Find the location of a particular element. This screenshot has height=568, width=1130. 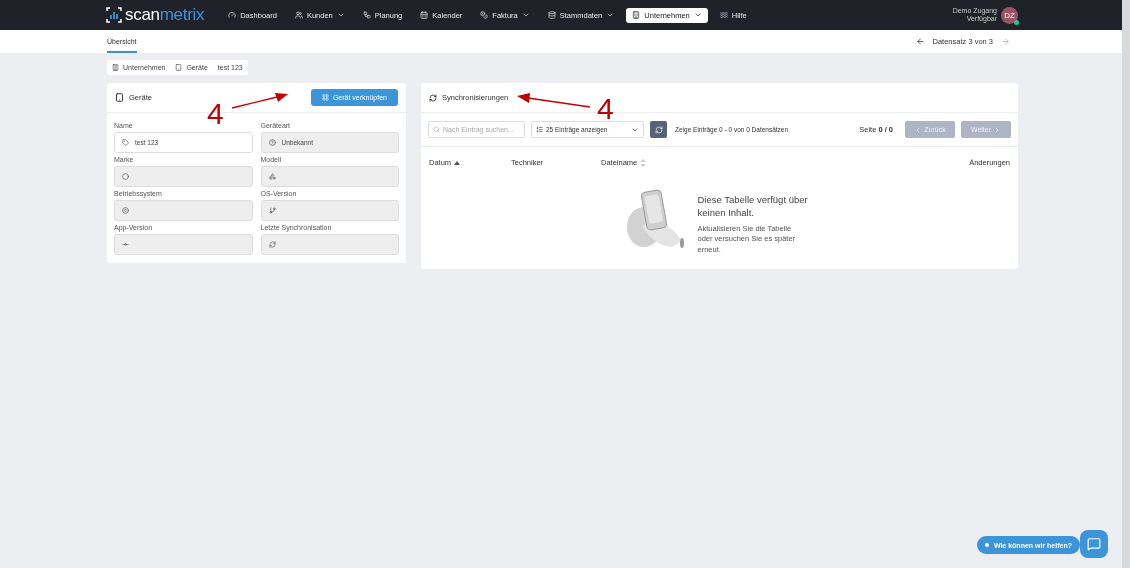

dot-icon is located at coordinates (986, 545).